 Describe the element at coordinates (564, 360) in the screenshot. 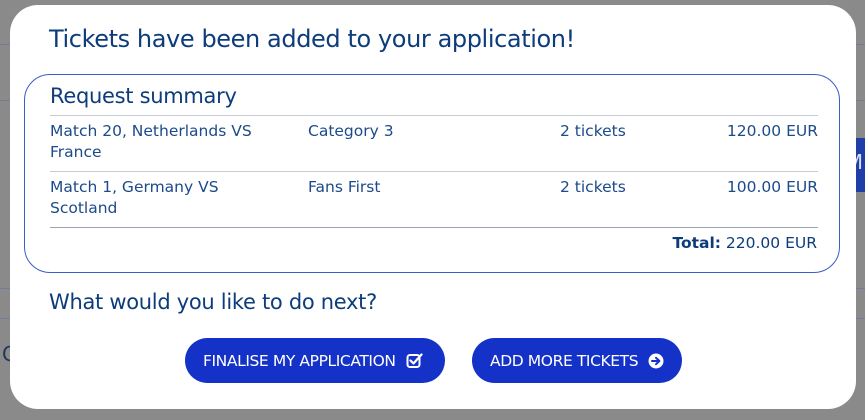

I see `add-more-button-label: ADD MORE TICKETS` at that location.